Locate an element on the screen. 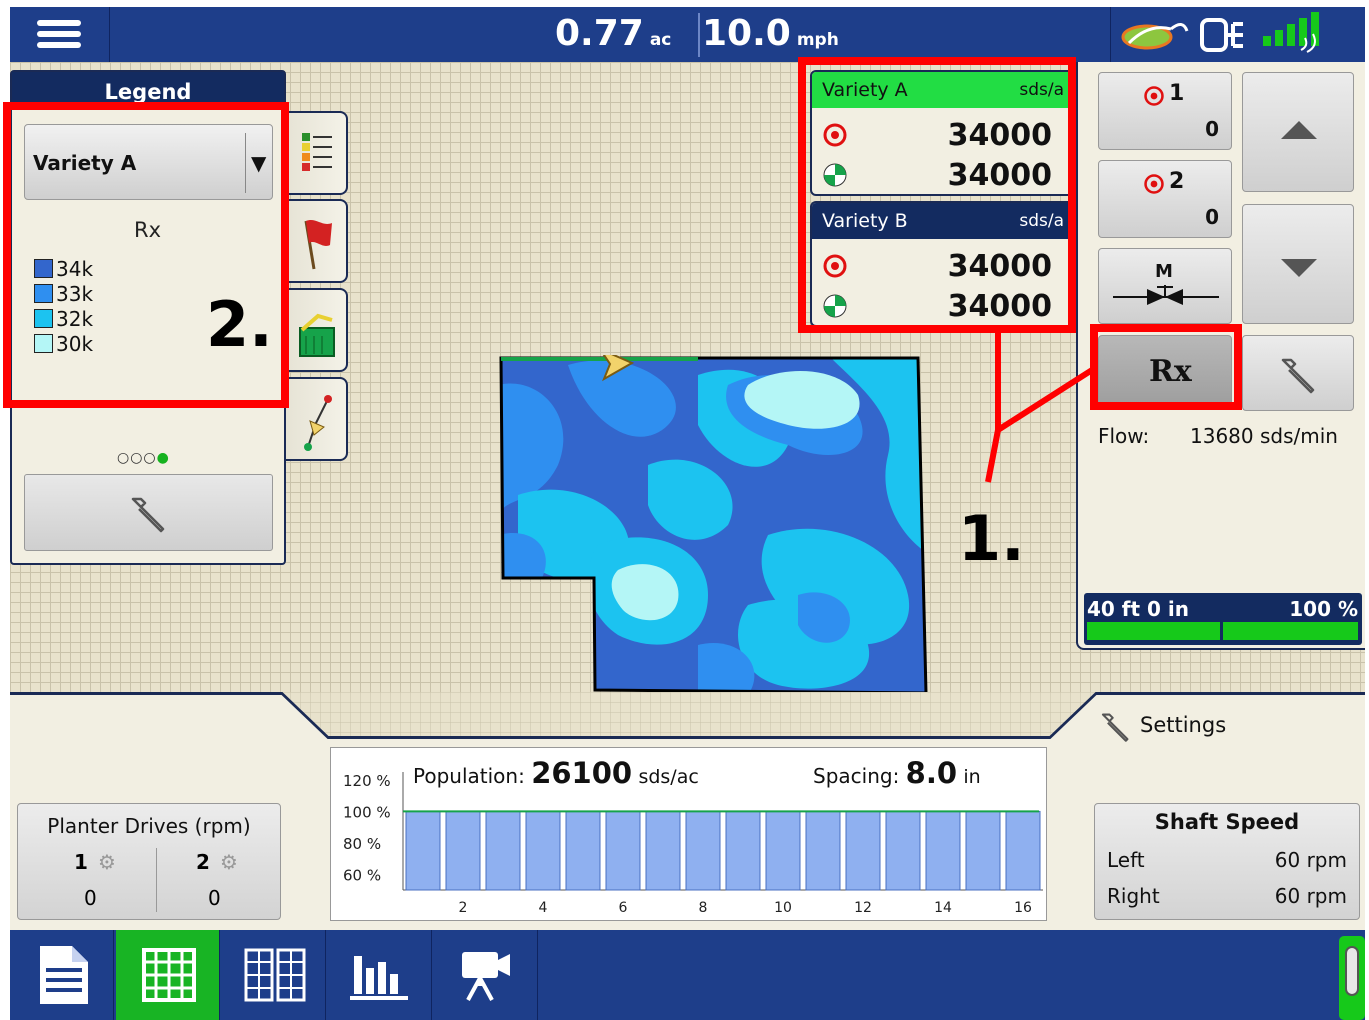 This screenshot has width=1369, height=1020. nav-scroll-handle is located at coordinates (1352, 978).